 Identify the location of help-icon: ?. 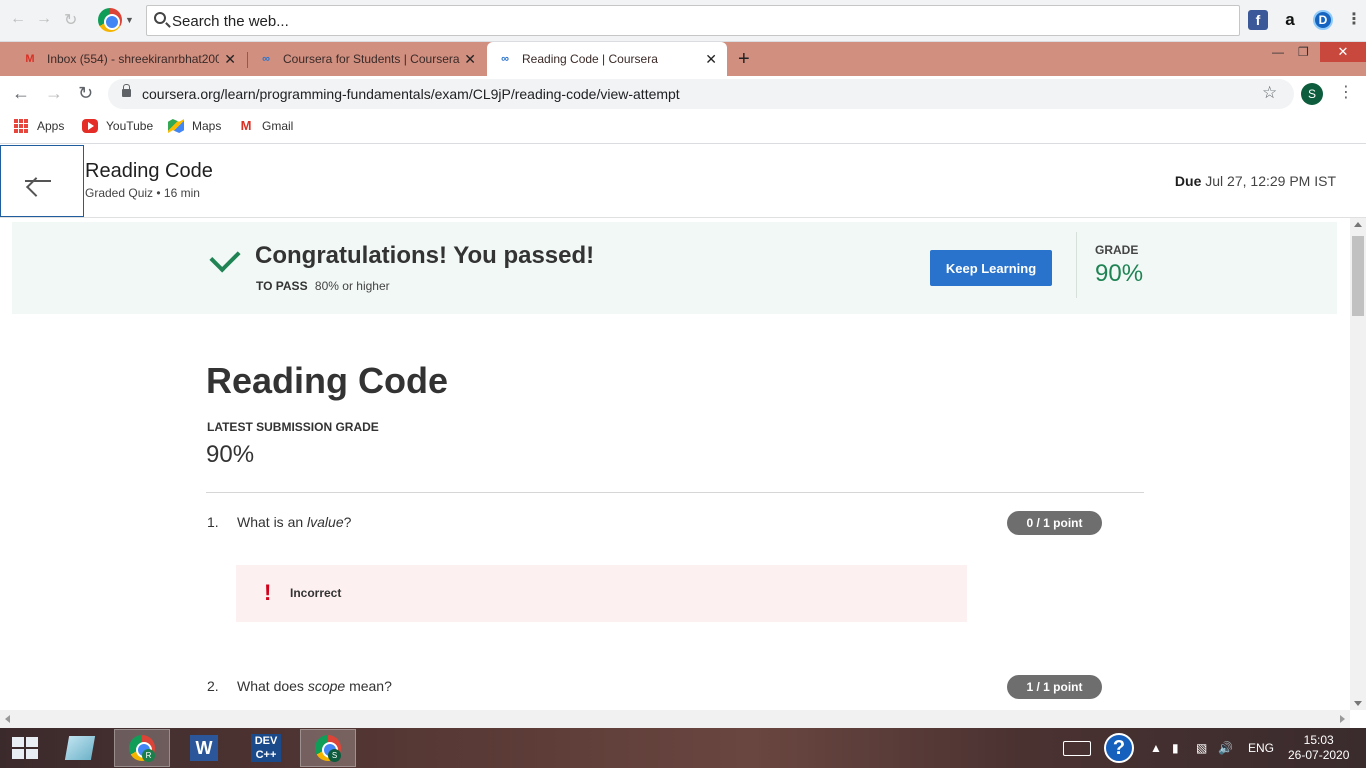
(1119, 748).